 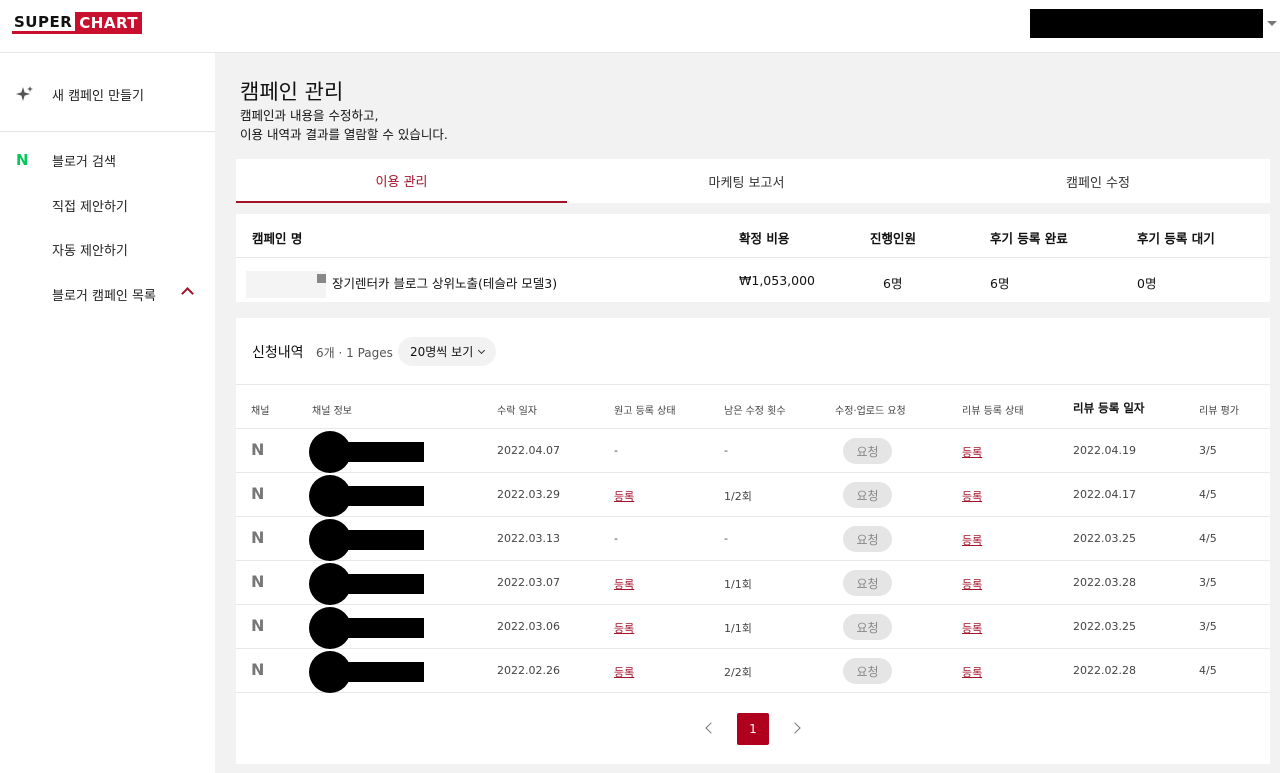 I want to click on sidebar-item-direct-offer: 직접 제안하기, so click(x=107, y=205).